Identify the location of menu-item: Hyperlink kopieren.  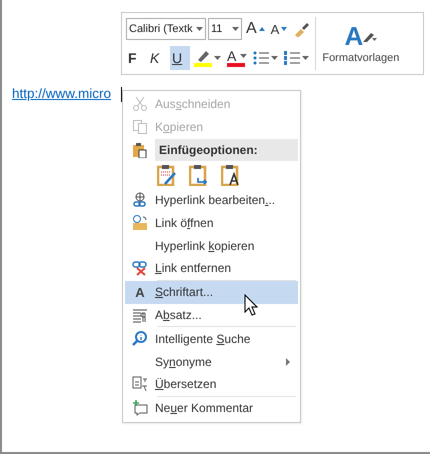
(211, 245).